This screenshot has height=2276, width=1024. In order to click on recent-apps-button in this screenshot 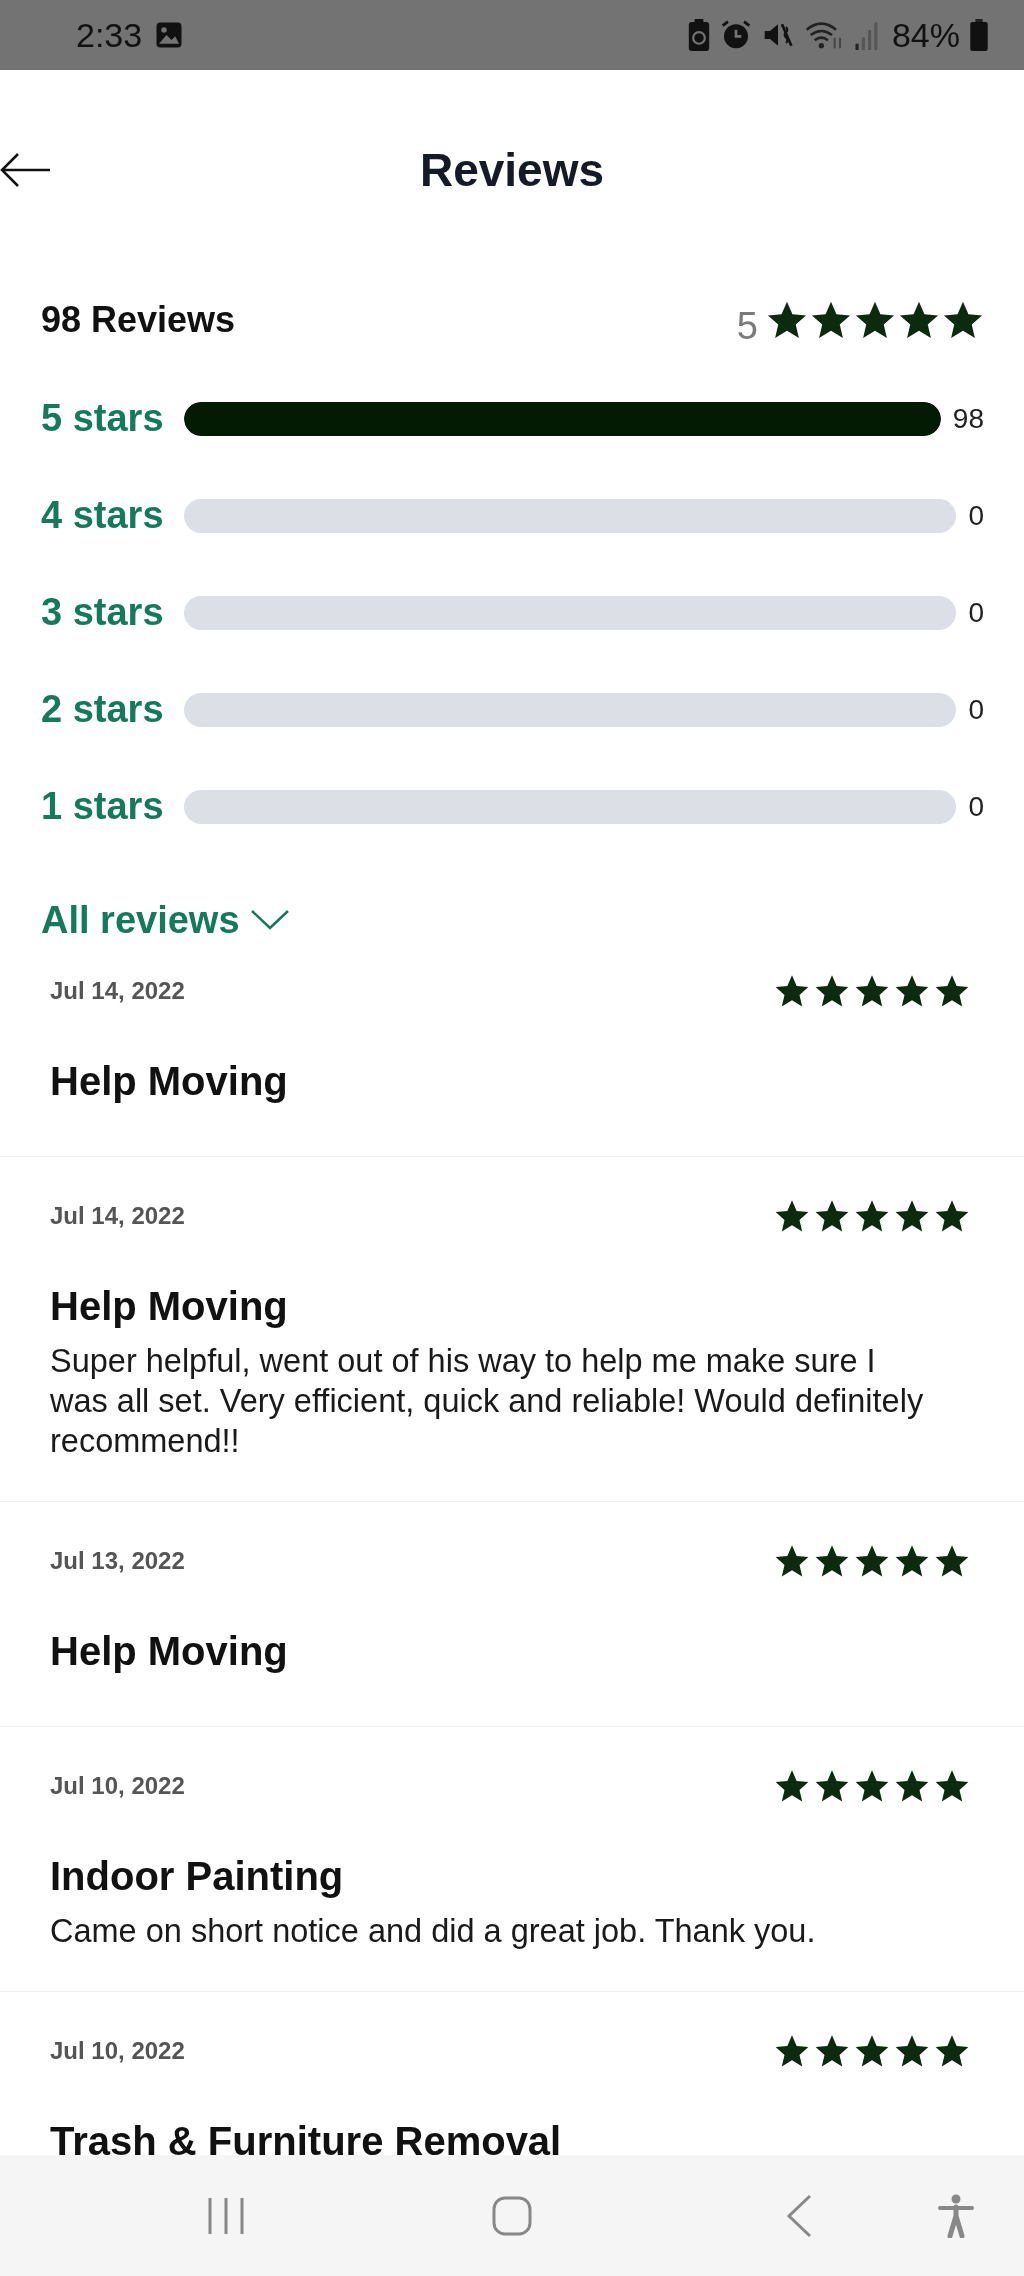, I will do `click(226, 2215)`.